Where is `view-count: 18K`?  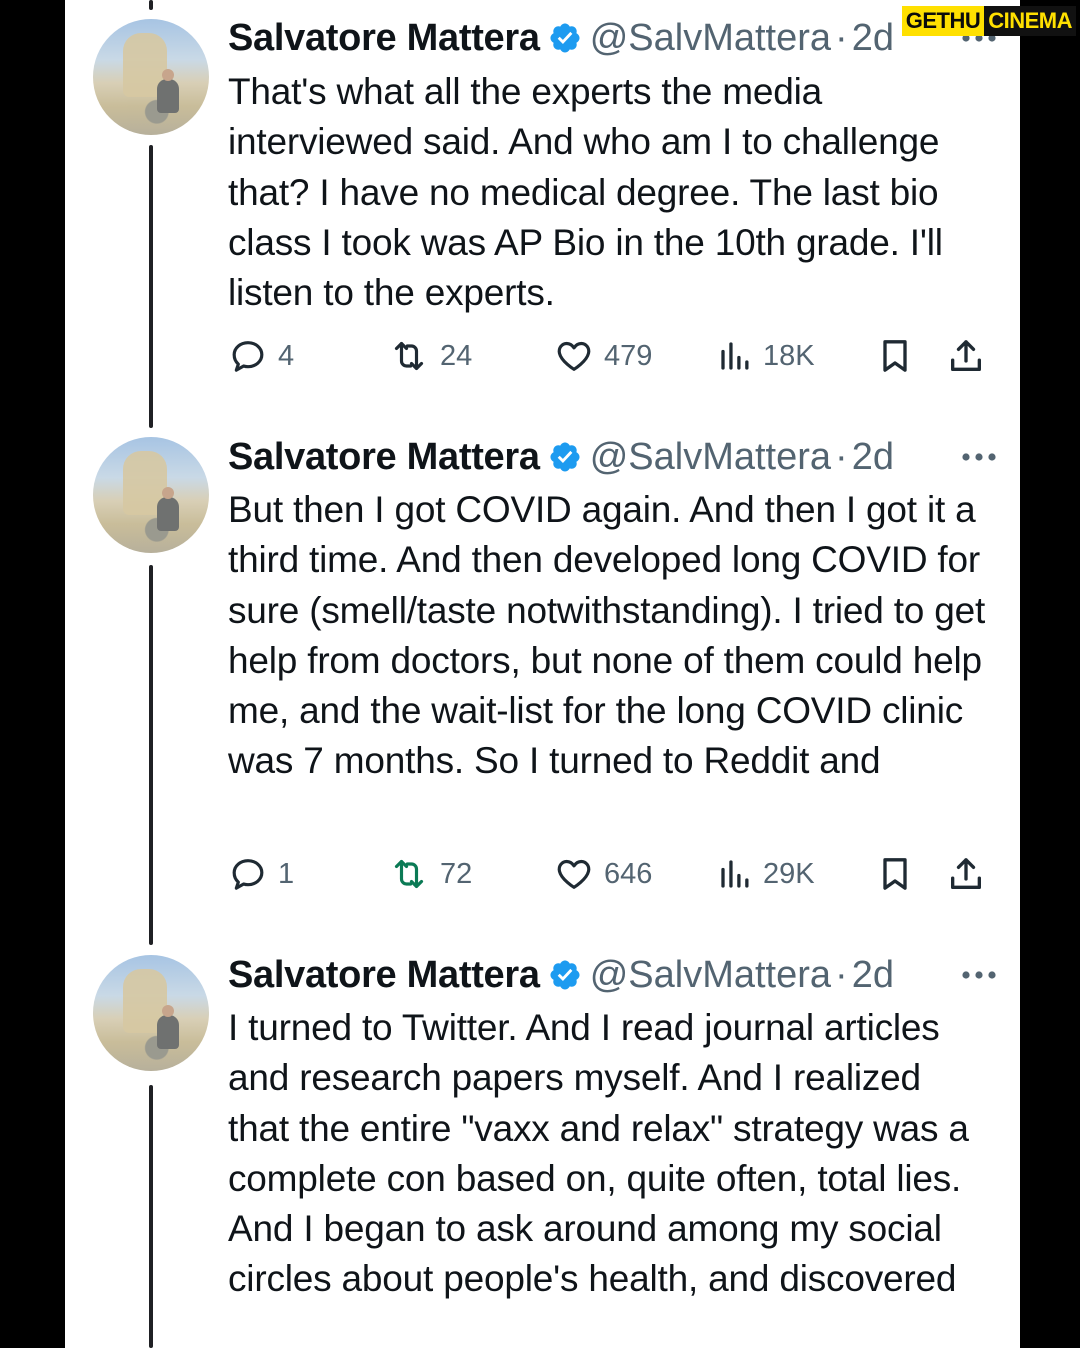
view-count: 18K is located at coordinates (789, 355).